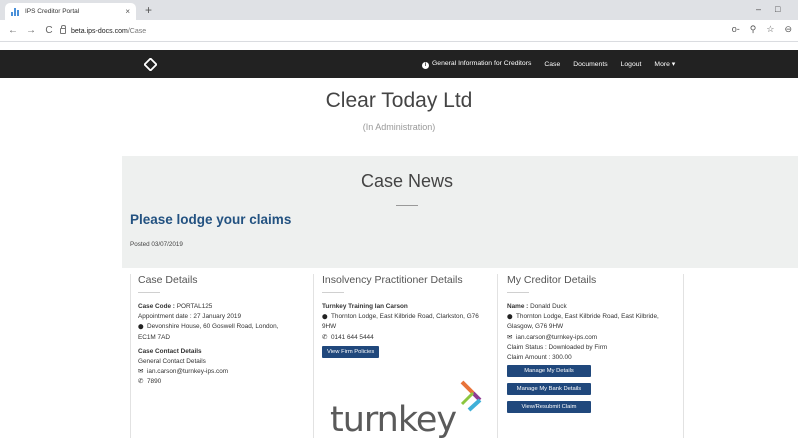  Describe the element at coordinates (170, 351) in the screenshot. I see `case-contact-heading: Case Contact Details` at that location.